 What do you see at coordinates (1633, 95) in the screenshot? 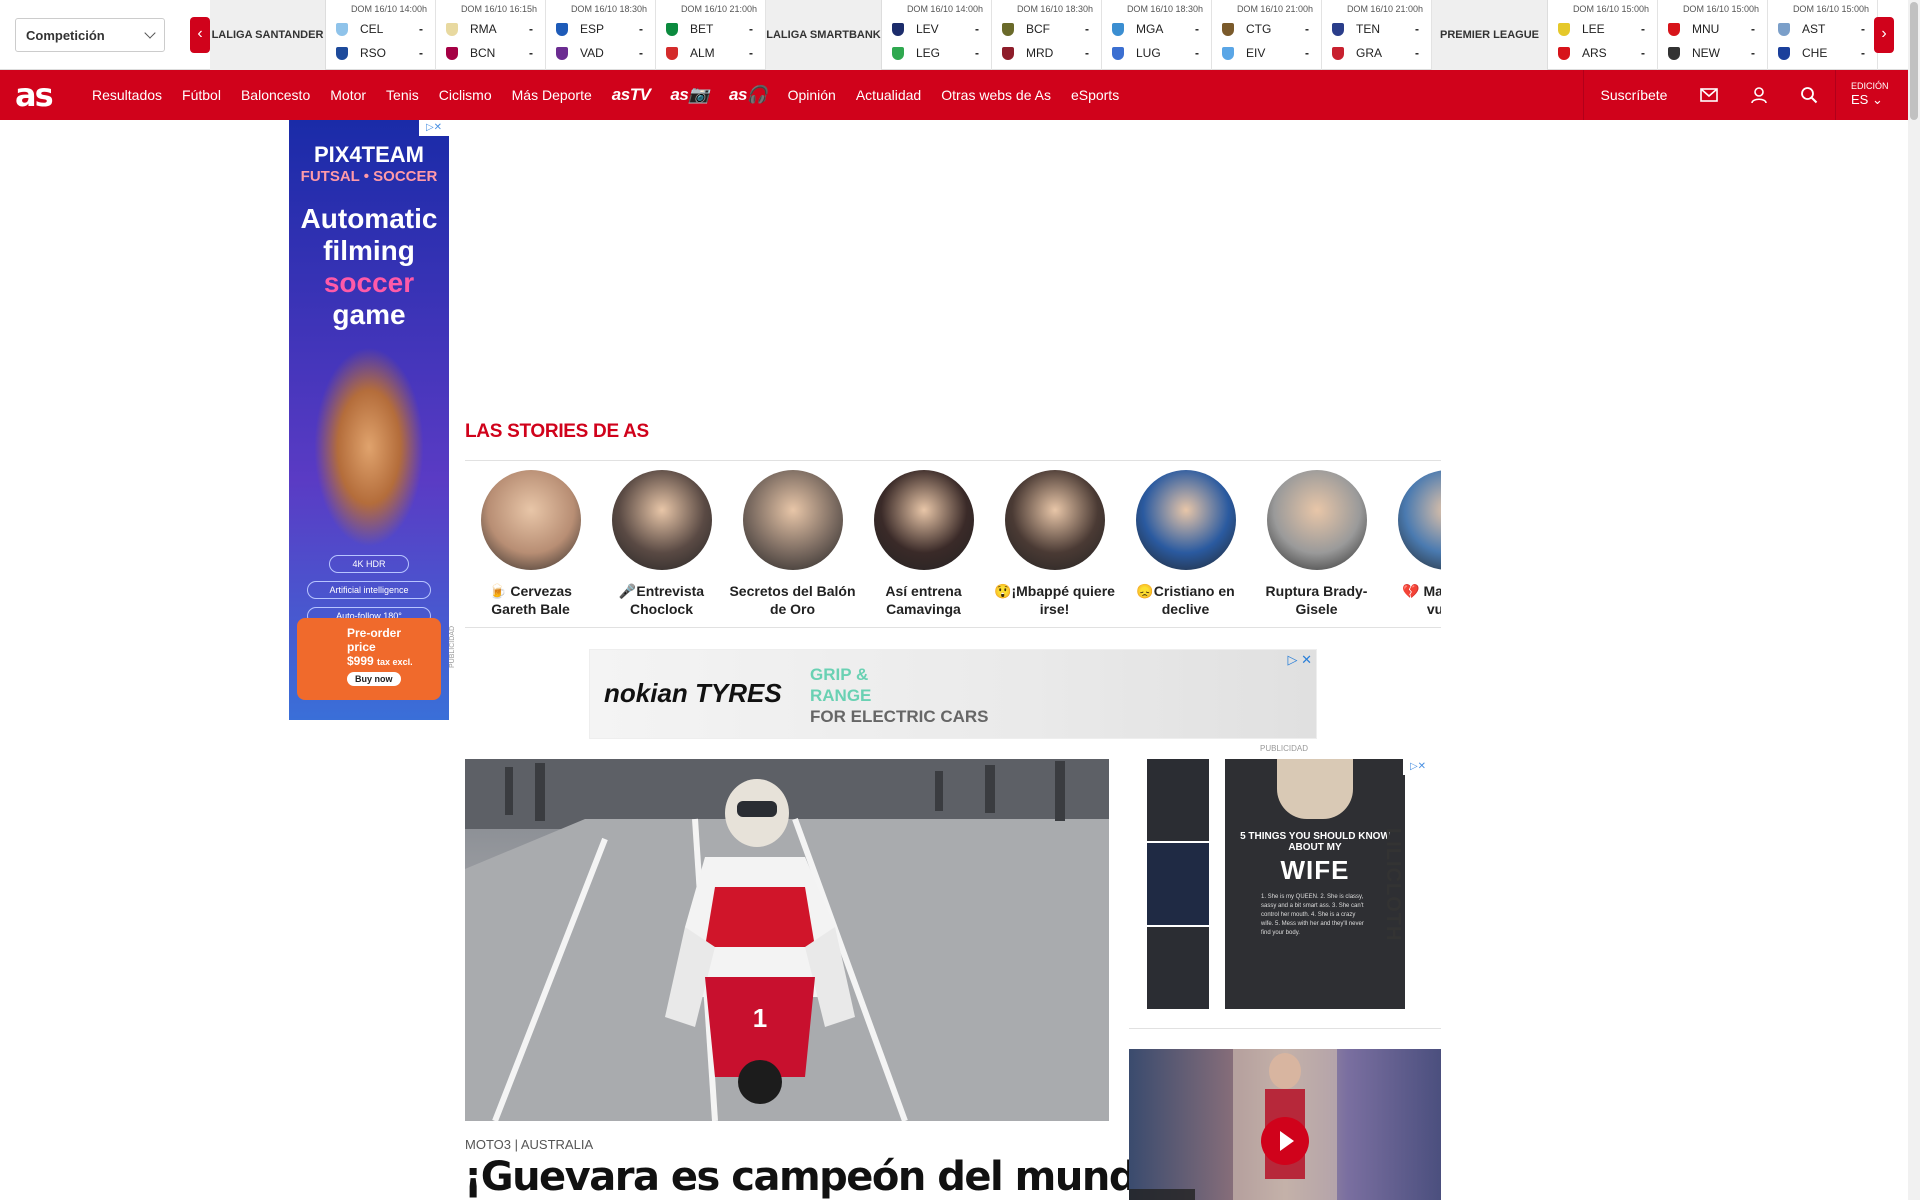
I see `subscribe-button: Suscríbete` at bounding box center [1633, 95].